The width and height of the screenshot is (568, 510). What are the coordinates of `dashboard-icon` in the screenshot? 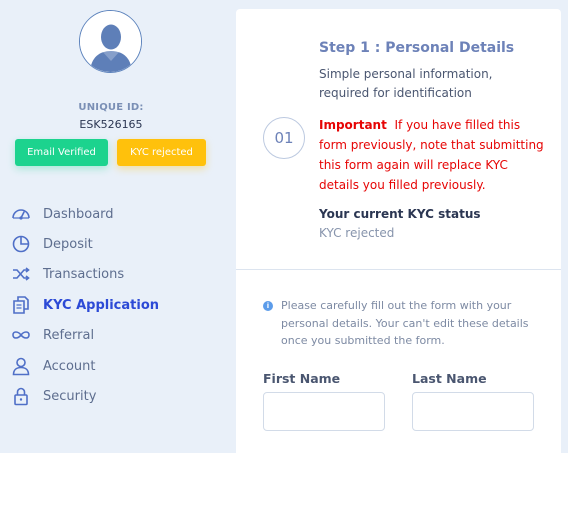 It's located at (21, 214).